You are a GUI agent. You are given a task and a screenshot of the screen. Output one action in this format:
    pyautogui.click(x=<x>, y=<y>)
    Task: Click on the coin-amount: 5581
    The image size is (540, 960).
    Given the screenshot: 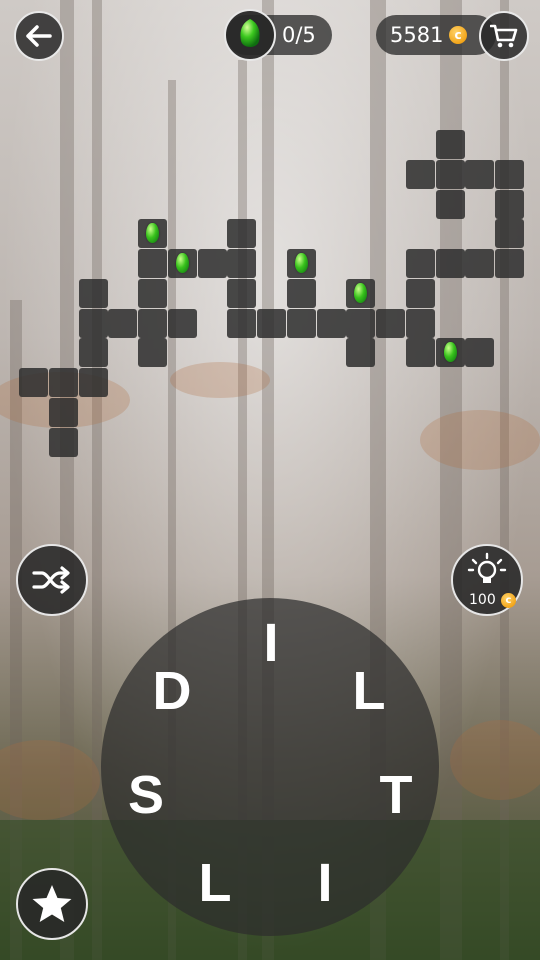 What is the action you would take?
    pyautogui.click(x=417, y=35)
    